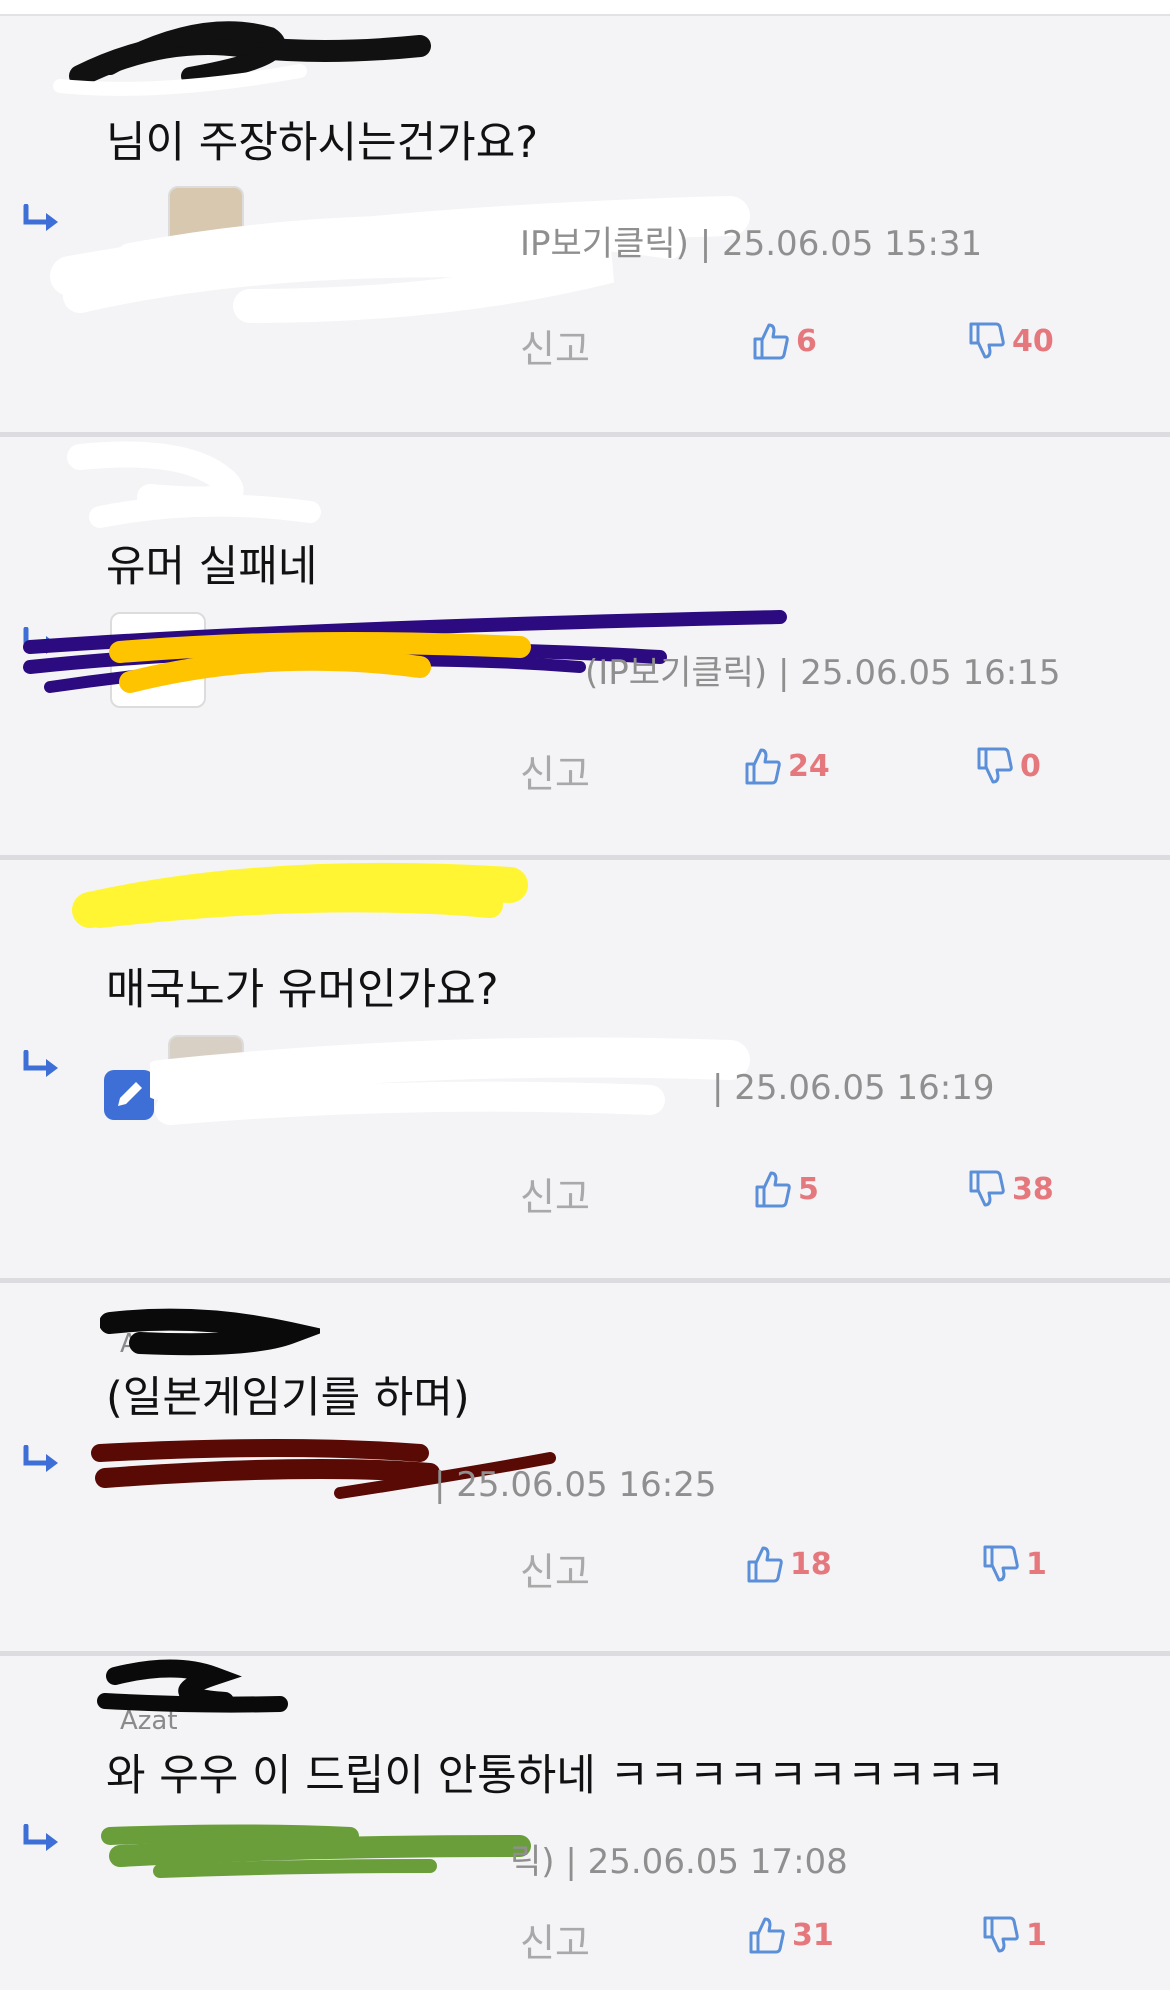 The image size is (1170, 1990). What do you see at coordinates (791, 1935) in the screenshot?
I see `upvote-button: 31` at bounding box center [791, 1935].